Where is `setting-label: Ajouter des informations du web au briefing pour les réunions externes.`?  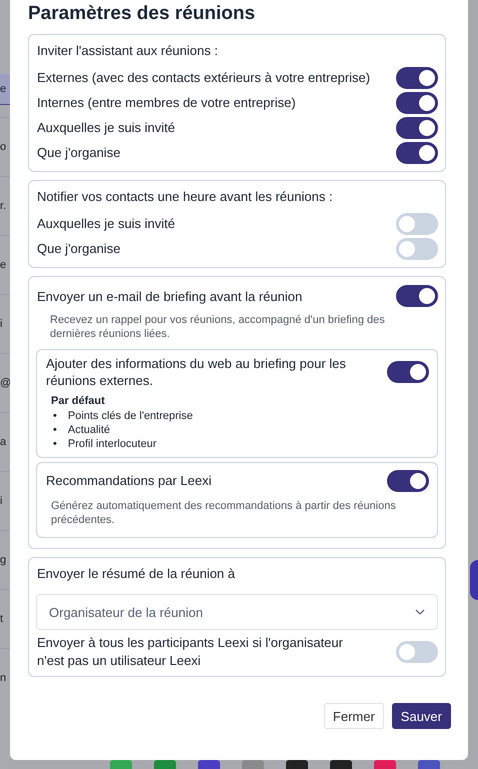 setting-label: Ajouter des informations du web au briefing pour les réunions externes. is located at coordinates (196, 372).